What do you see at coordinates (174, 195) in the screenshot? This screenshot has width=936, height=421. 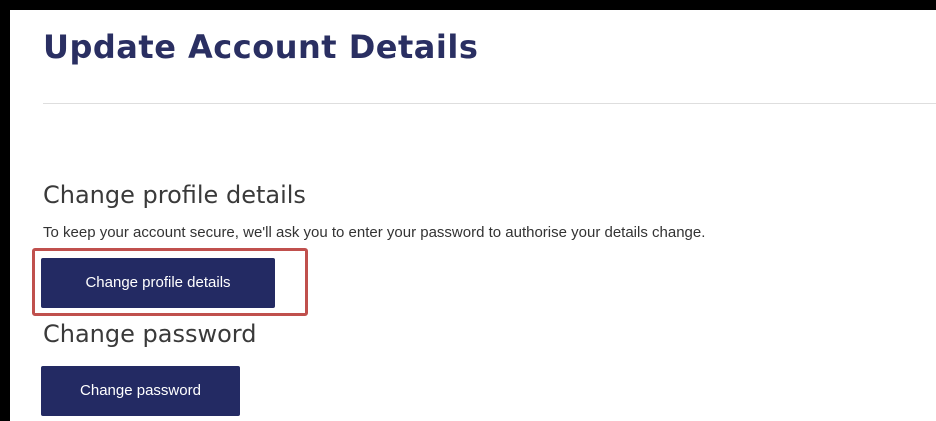 I see `profile-section-heading: Change profile details` at bounding box center [174, 195].